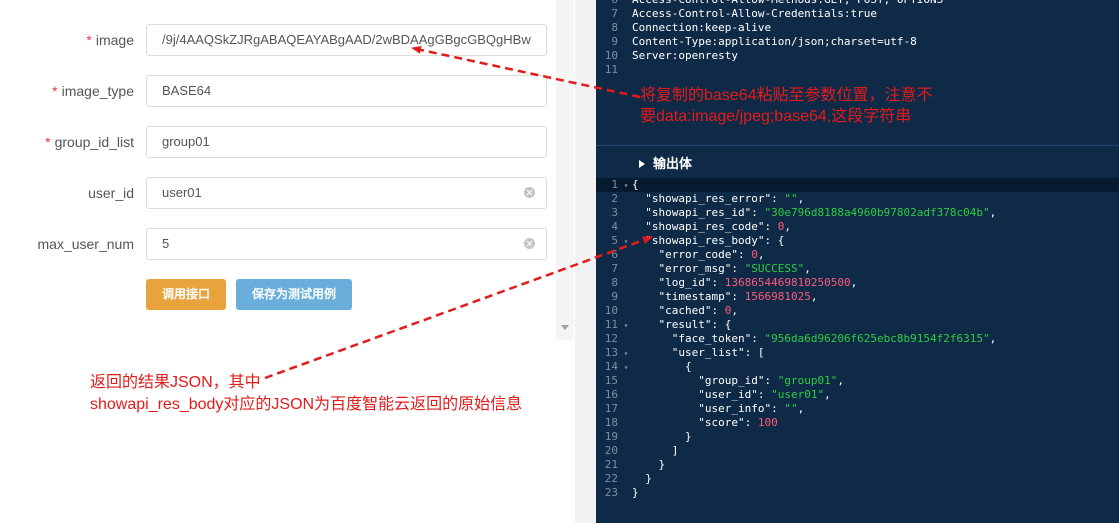 This screenshot has width=1119, height=523. I want to click on json-token: "result":, so click(691, 324).